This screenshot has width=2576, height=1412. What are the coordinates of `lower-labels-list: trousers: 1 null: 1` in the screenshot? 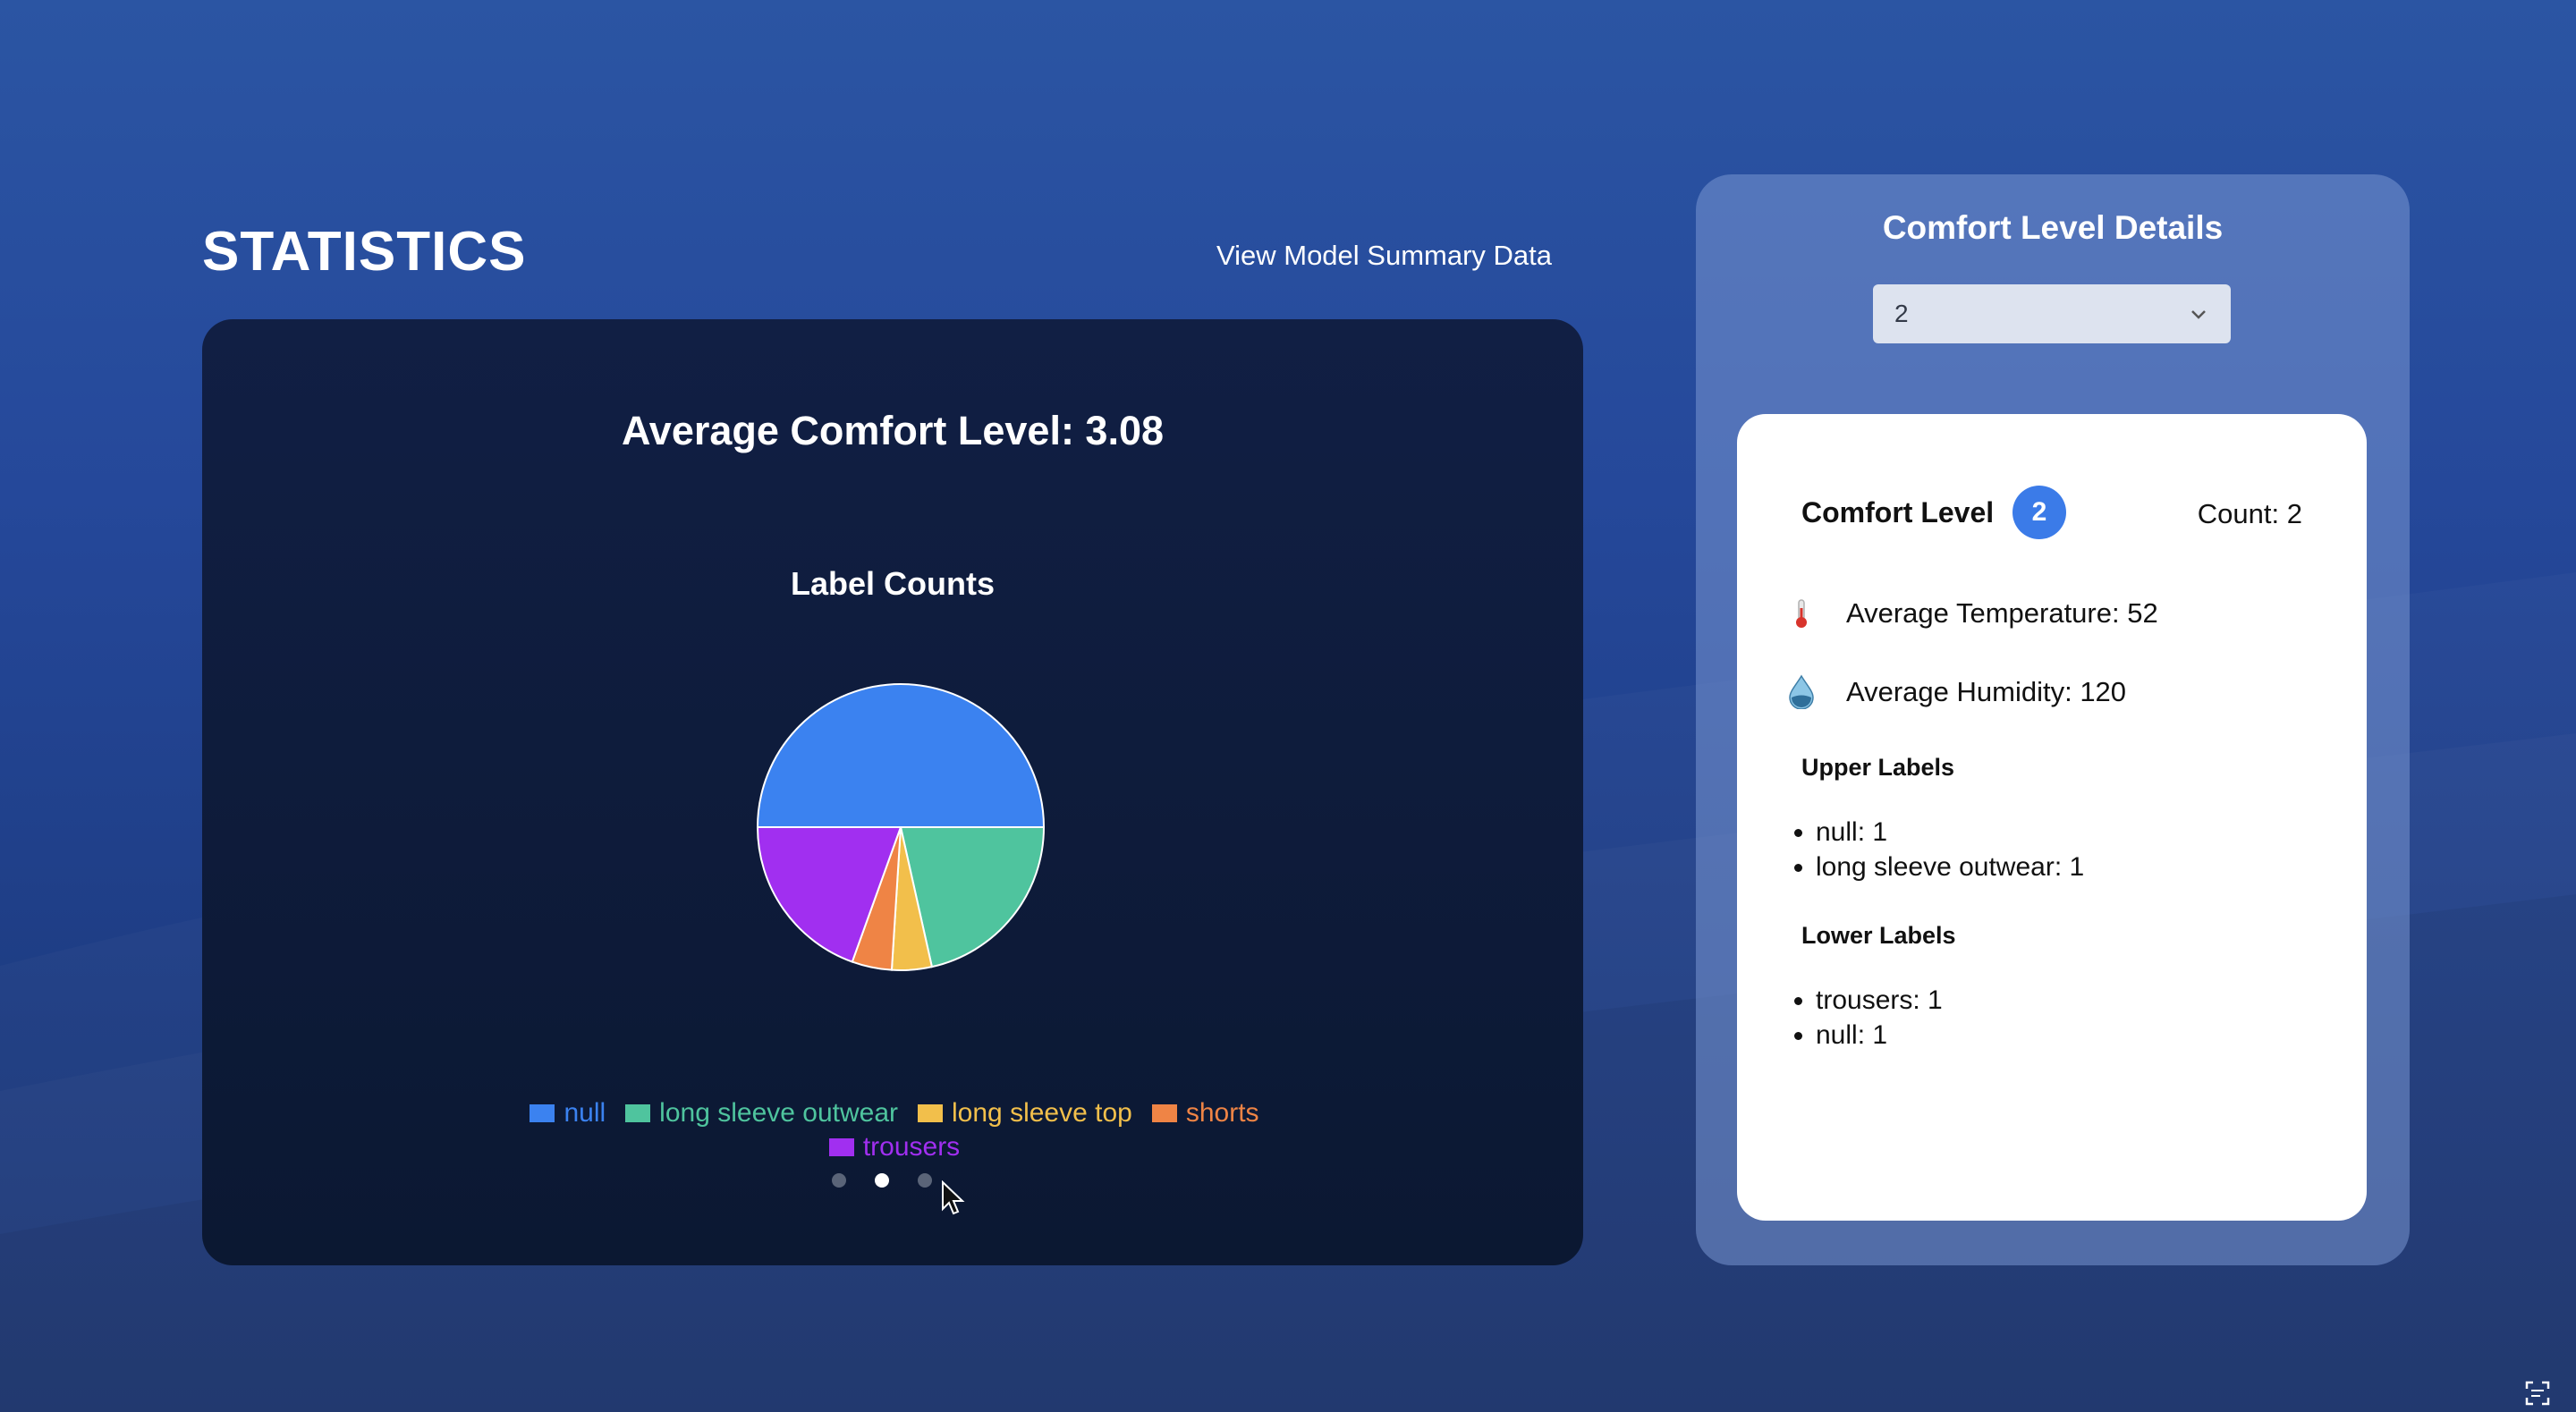 It's located at (1861, 1018).